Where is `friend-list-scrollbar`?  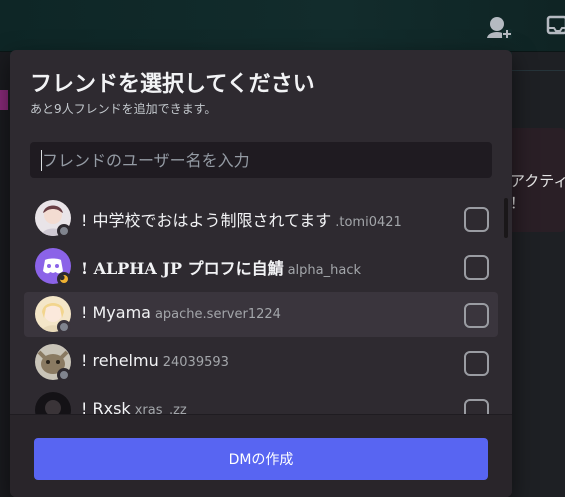
friend-list-scrollbar is located at coordinates (506, 218).